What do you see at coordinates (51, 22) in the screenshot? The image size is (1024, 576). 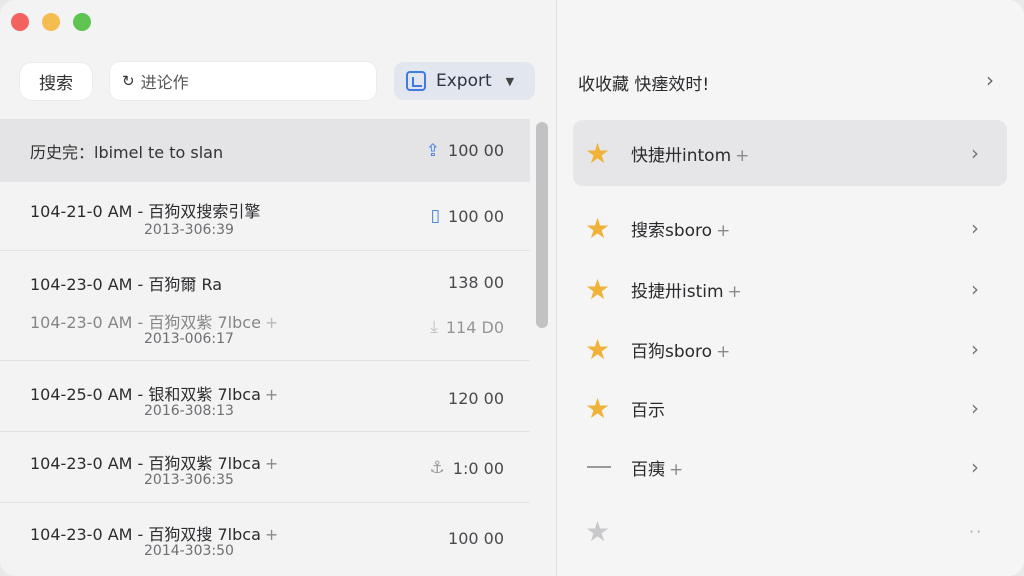 I see `minimize-window-button` at bounding box center [51, 22].